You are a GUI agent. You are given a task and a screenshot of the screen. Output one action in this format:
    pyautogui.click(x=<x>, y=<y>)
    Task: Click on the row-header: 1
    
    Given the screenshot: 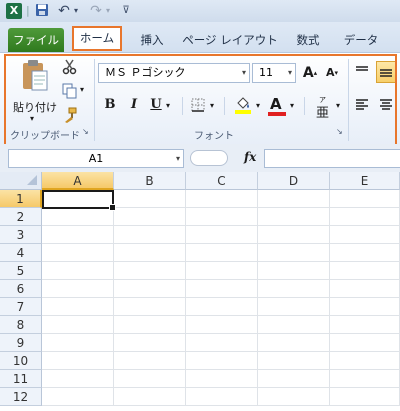 What is the action you would take?
    pyautogui.click(x=21, y=199)
    